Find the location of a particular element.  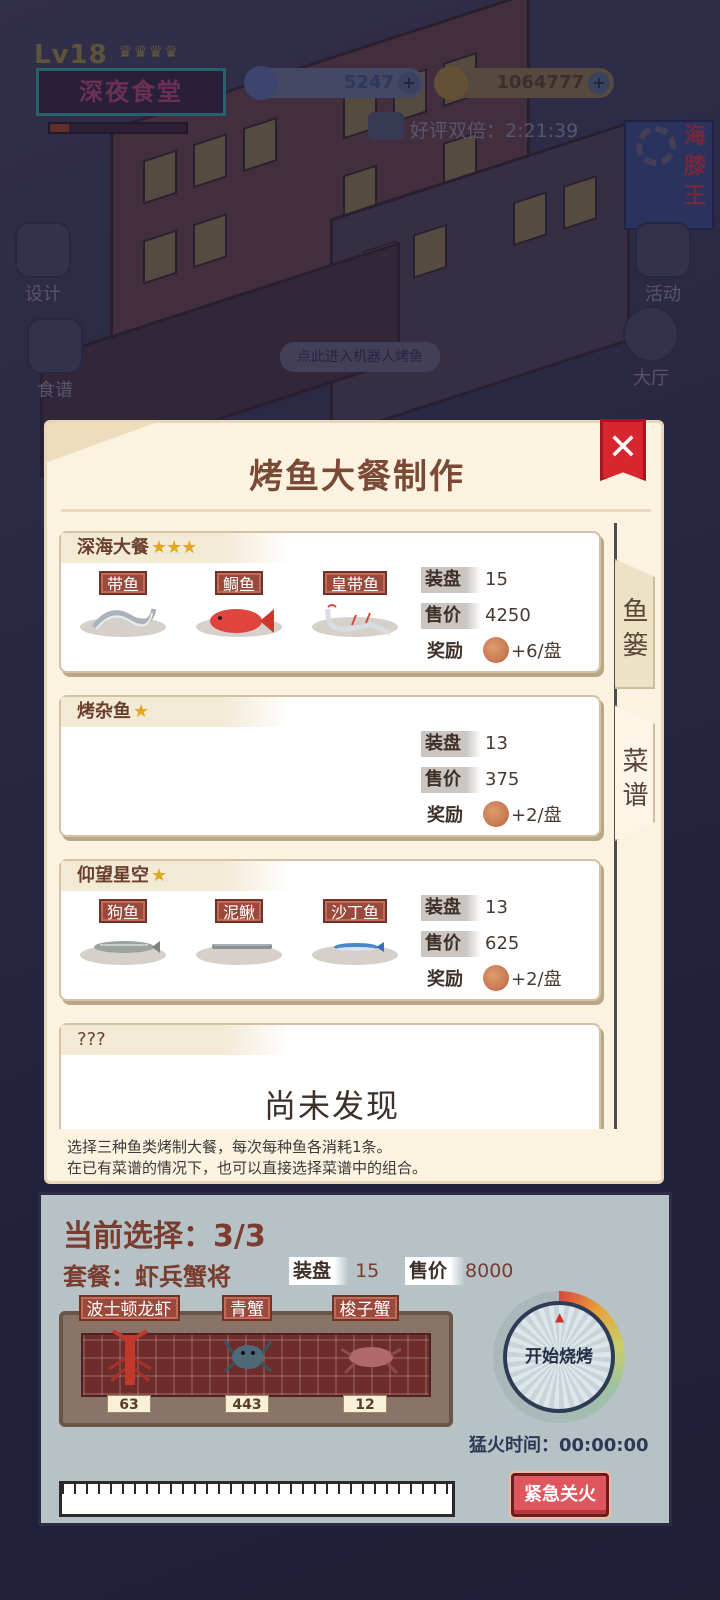

dial-pointer-icon: ▲ is located at coordinates (560, 1317).